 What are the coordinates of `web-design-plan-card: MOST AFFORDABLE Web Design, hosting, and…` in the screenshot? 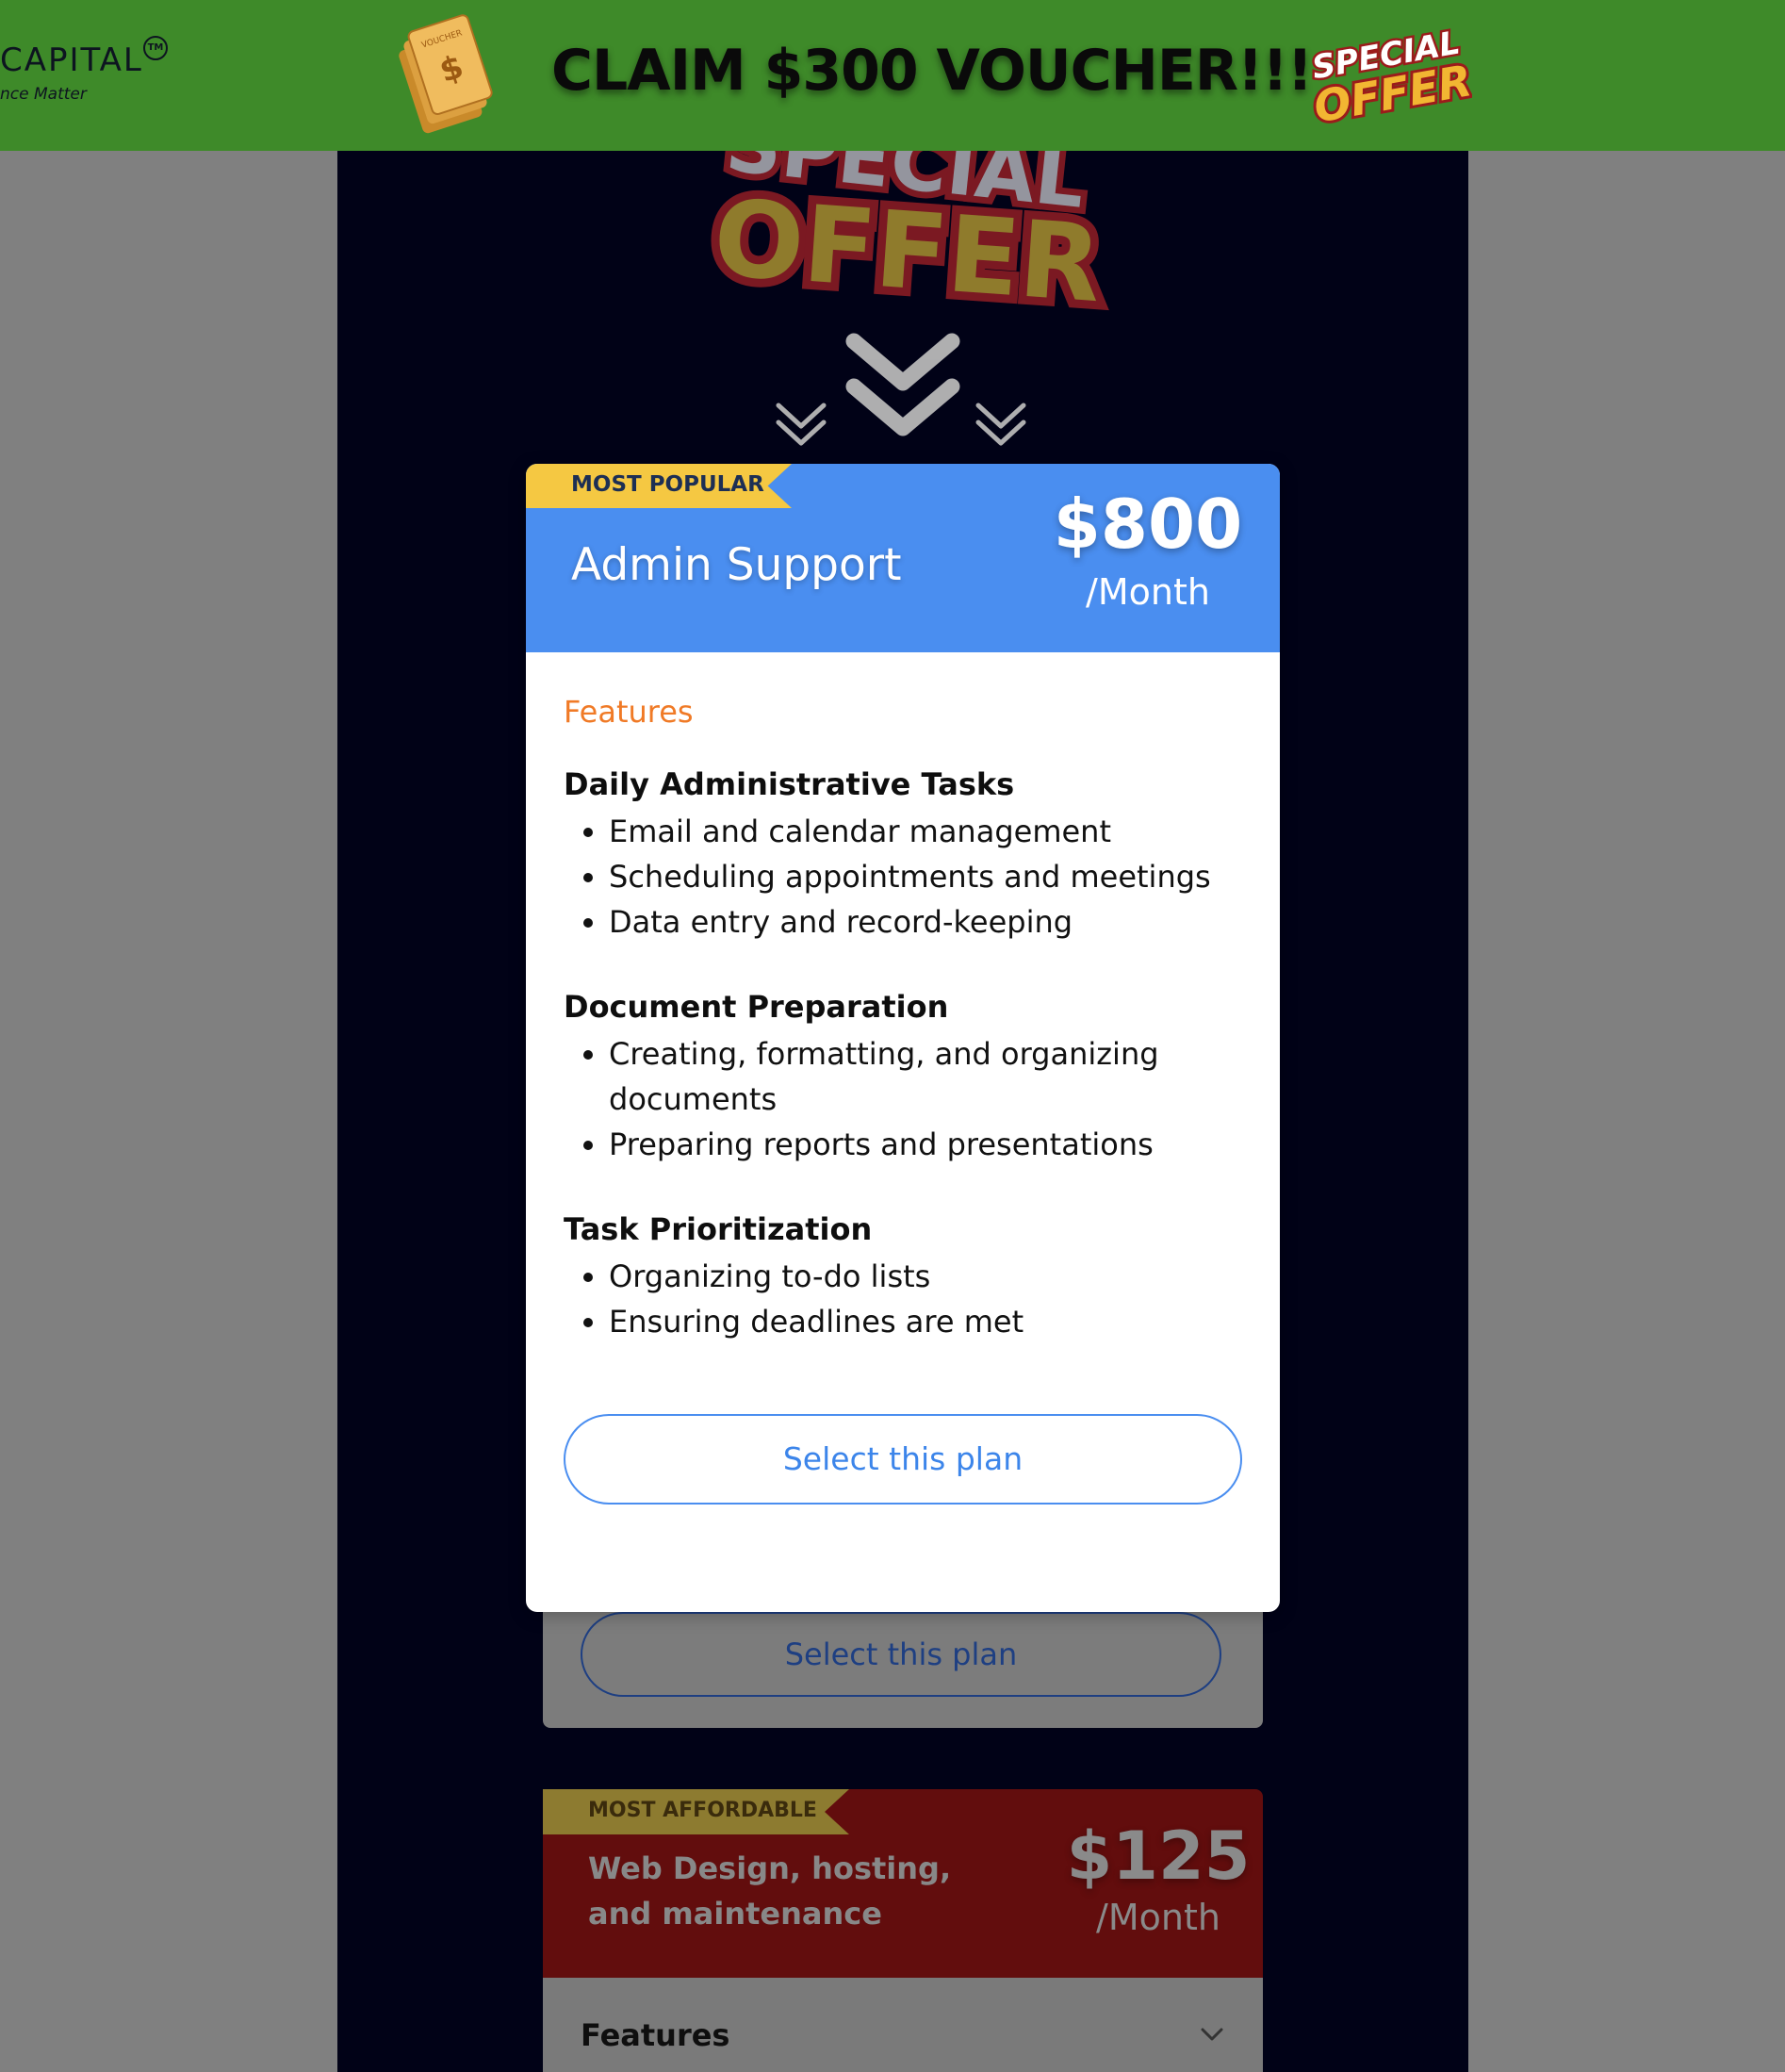 It's located at (903, 1930).